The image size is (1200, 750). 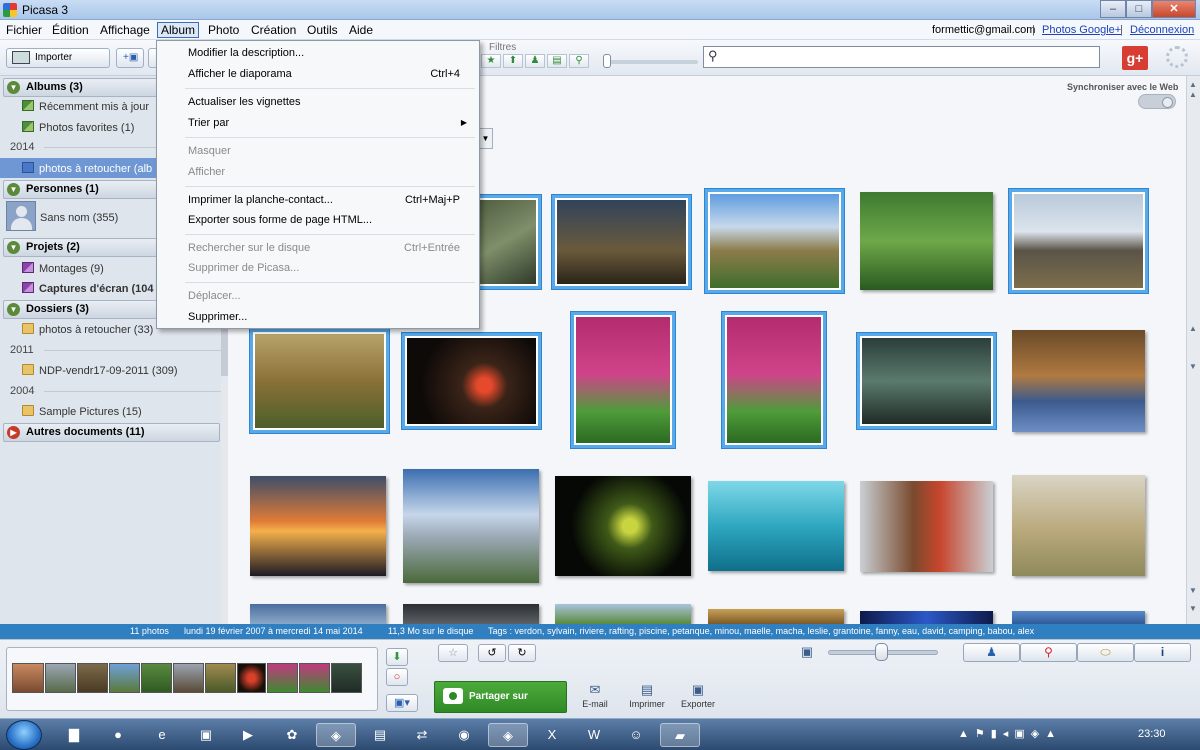 I want to click on start-button-icon, so click(x=24, y=735).